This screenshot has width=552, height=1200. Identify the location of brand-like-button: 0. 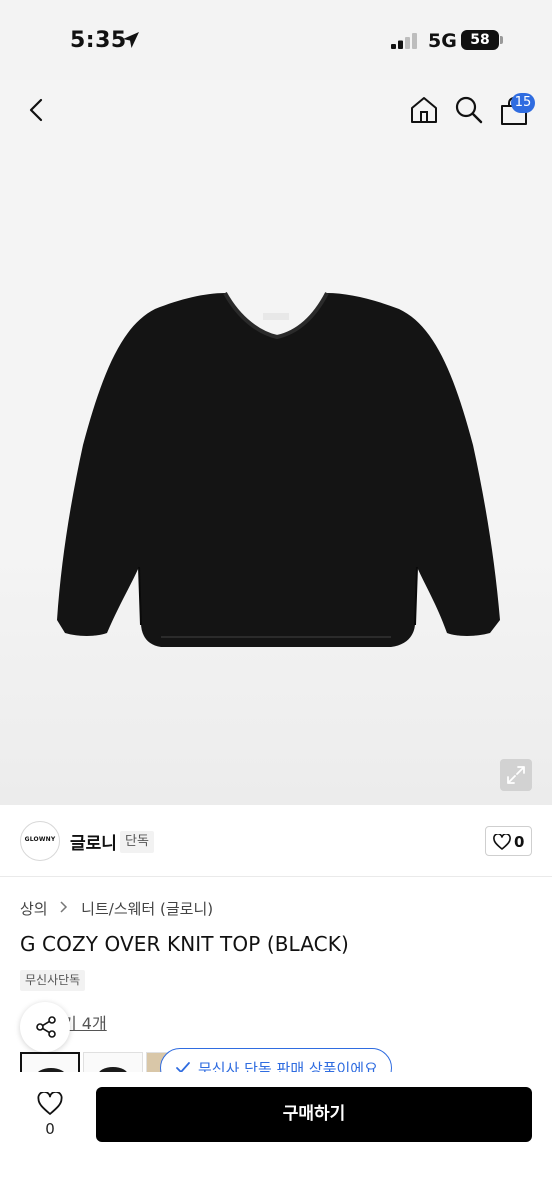
(508, 841).